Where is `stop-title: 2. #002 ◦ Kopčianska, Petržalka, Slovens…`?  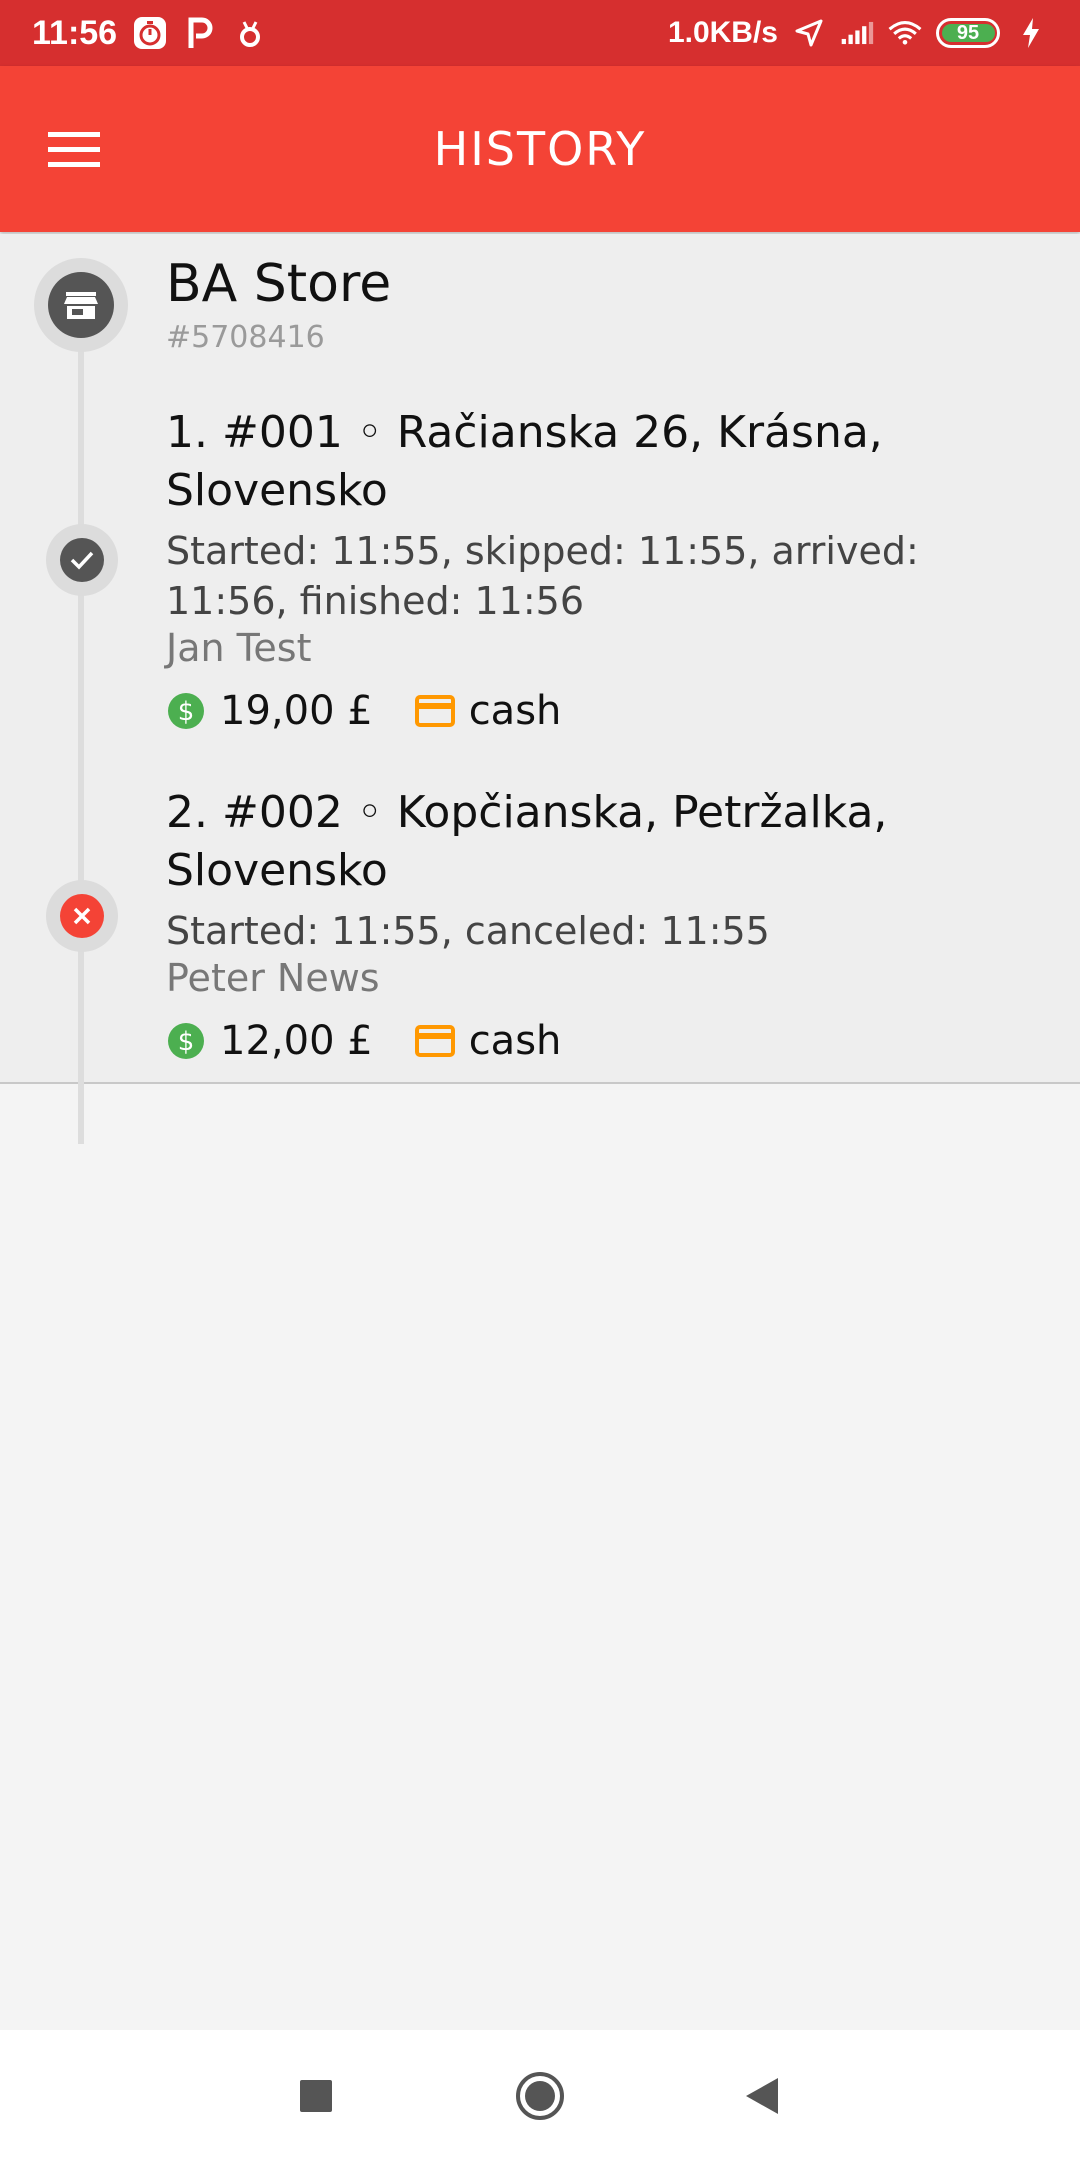 stop-title: 2. #002 ◦ Kopčianska, Petržalka, Slovens… is located at coordinates (527, 841).